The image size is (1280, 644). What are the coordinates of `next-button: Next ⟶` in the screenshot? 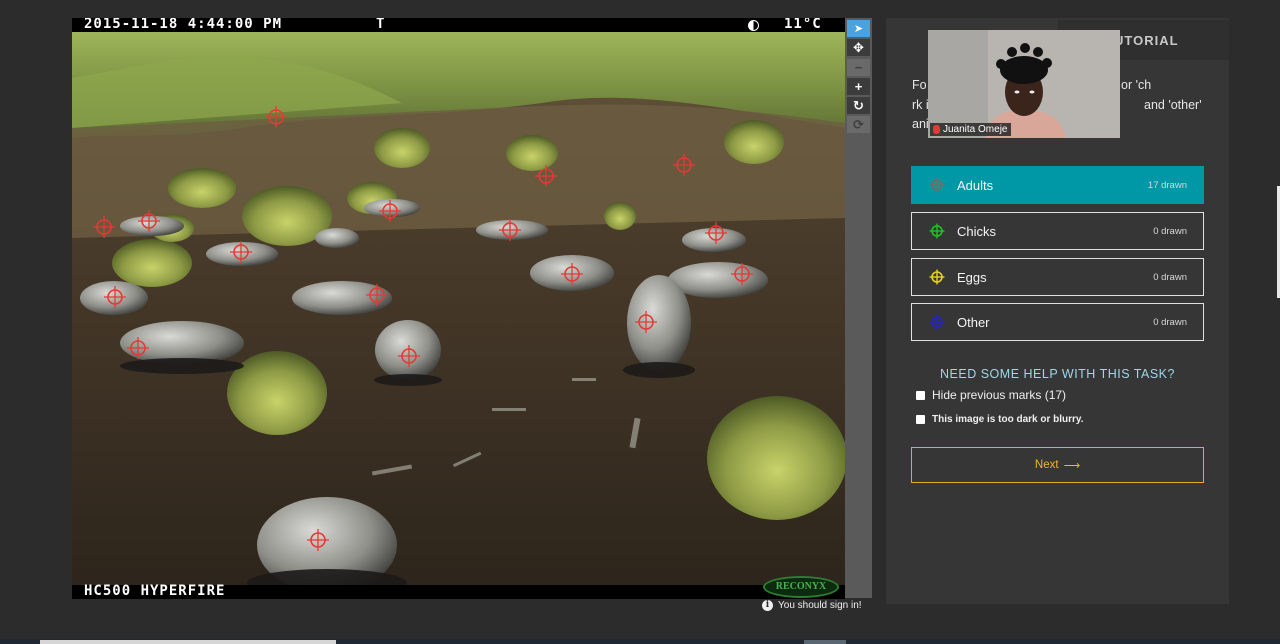 It's located at (1057, 465).